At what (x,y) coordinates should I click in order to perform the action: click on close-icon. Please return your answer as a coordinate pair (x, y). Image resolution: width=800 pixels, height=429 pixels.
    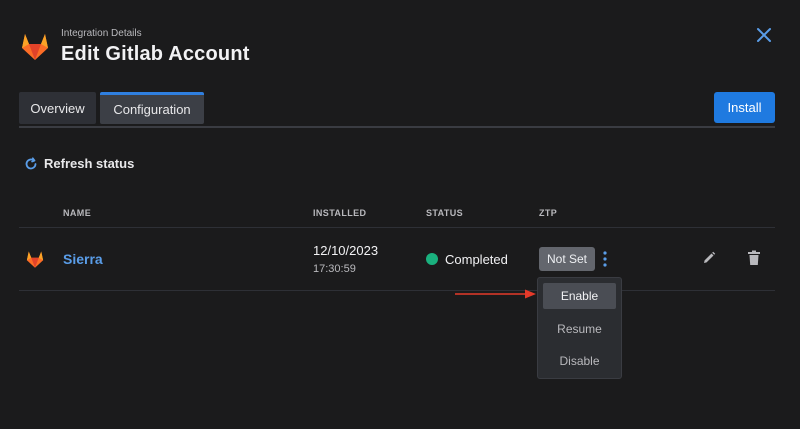
    Looking at the image, I should click on (764, 35).